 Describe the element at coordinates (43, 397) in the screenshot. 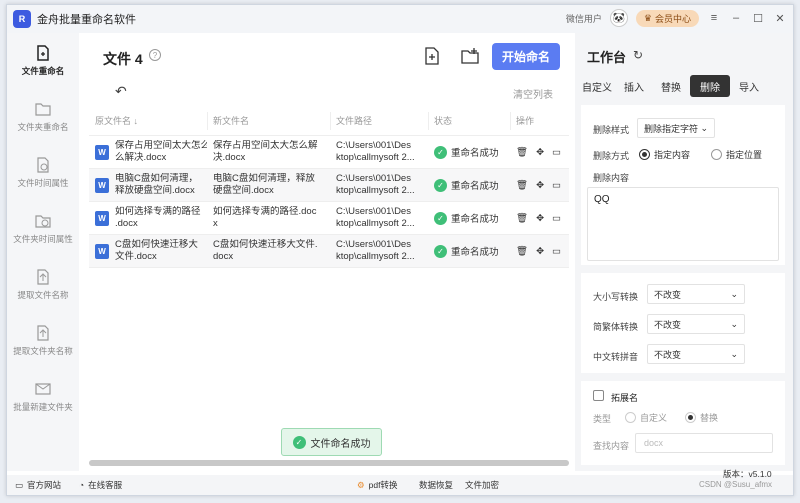

I see `sidebar-item-new-folder: 批量新建文件夹` at that location.